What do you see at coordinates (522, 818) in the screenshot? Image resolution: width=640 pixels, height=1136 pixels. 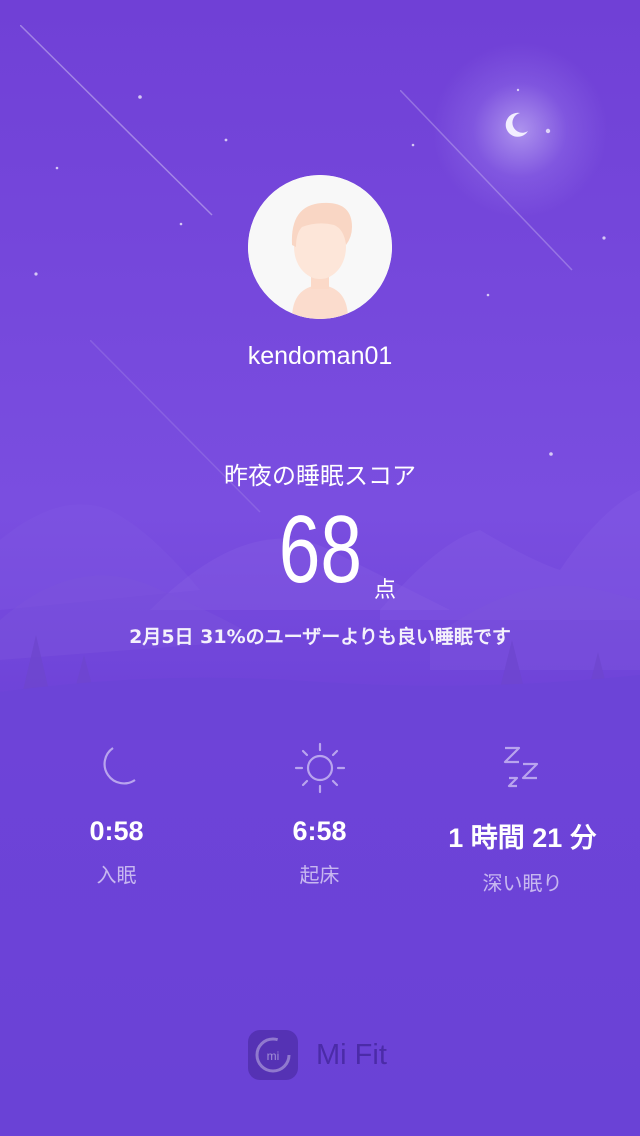 I see `stat-deep-sleep: 1 時間 21 分 深い眠り` at bounding box center [522, 818].